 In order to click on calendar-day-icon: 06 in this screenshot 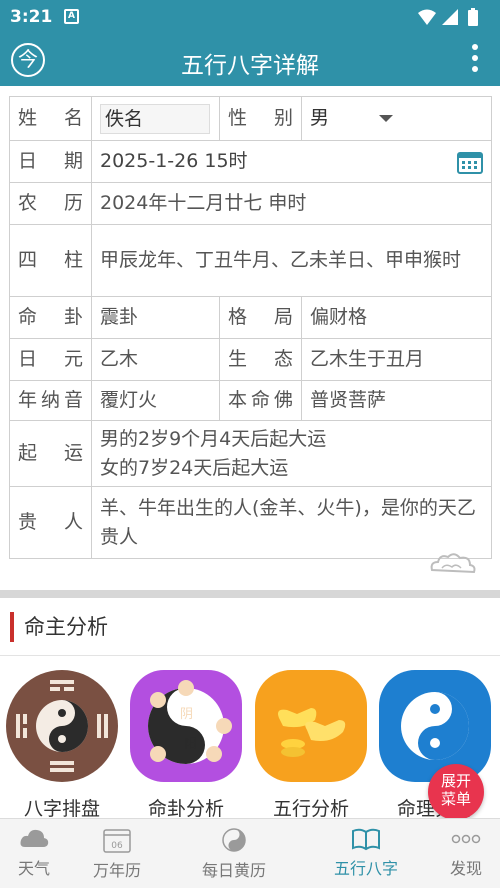, I will do `click(117, 841)`.